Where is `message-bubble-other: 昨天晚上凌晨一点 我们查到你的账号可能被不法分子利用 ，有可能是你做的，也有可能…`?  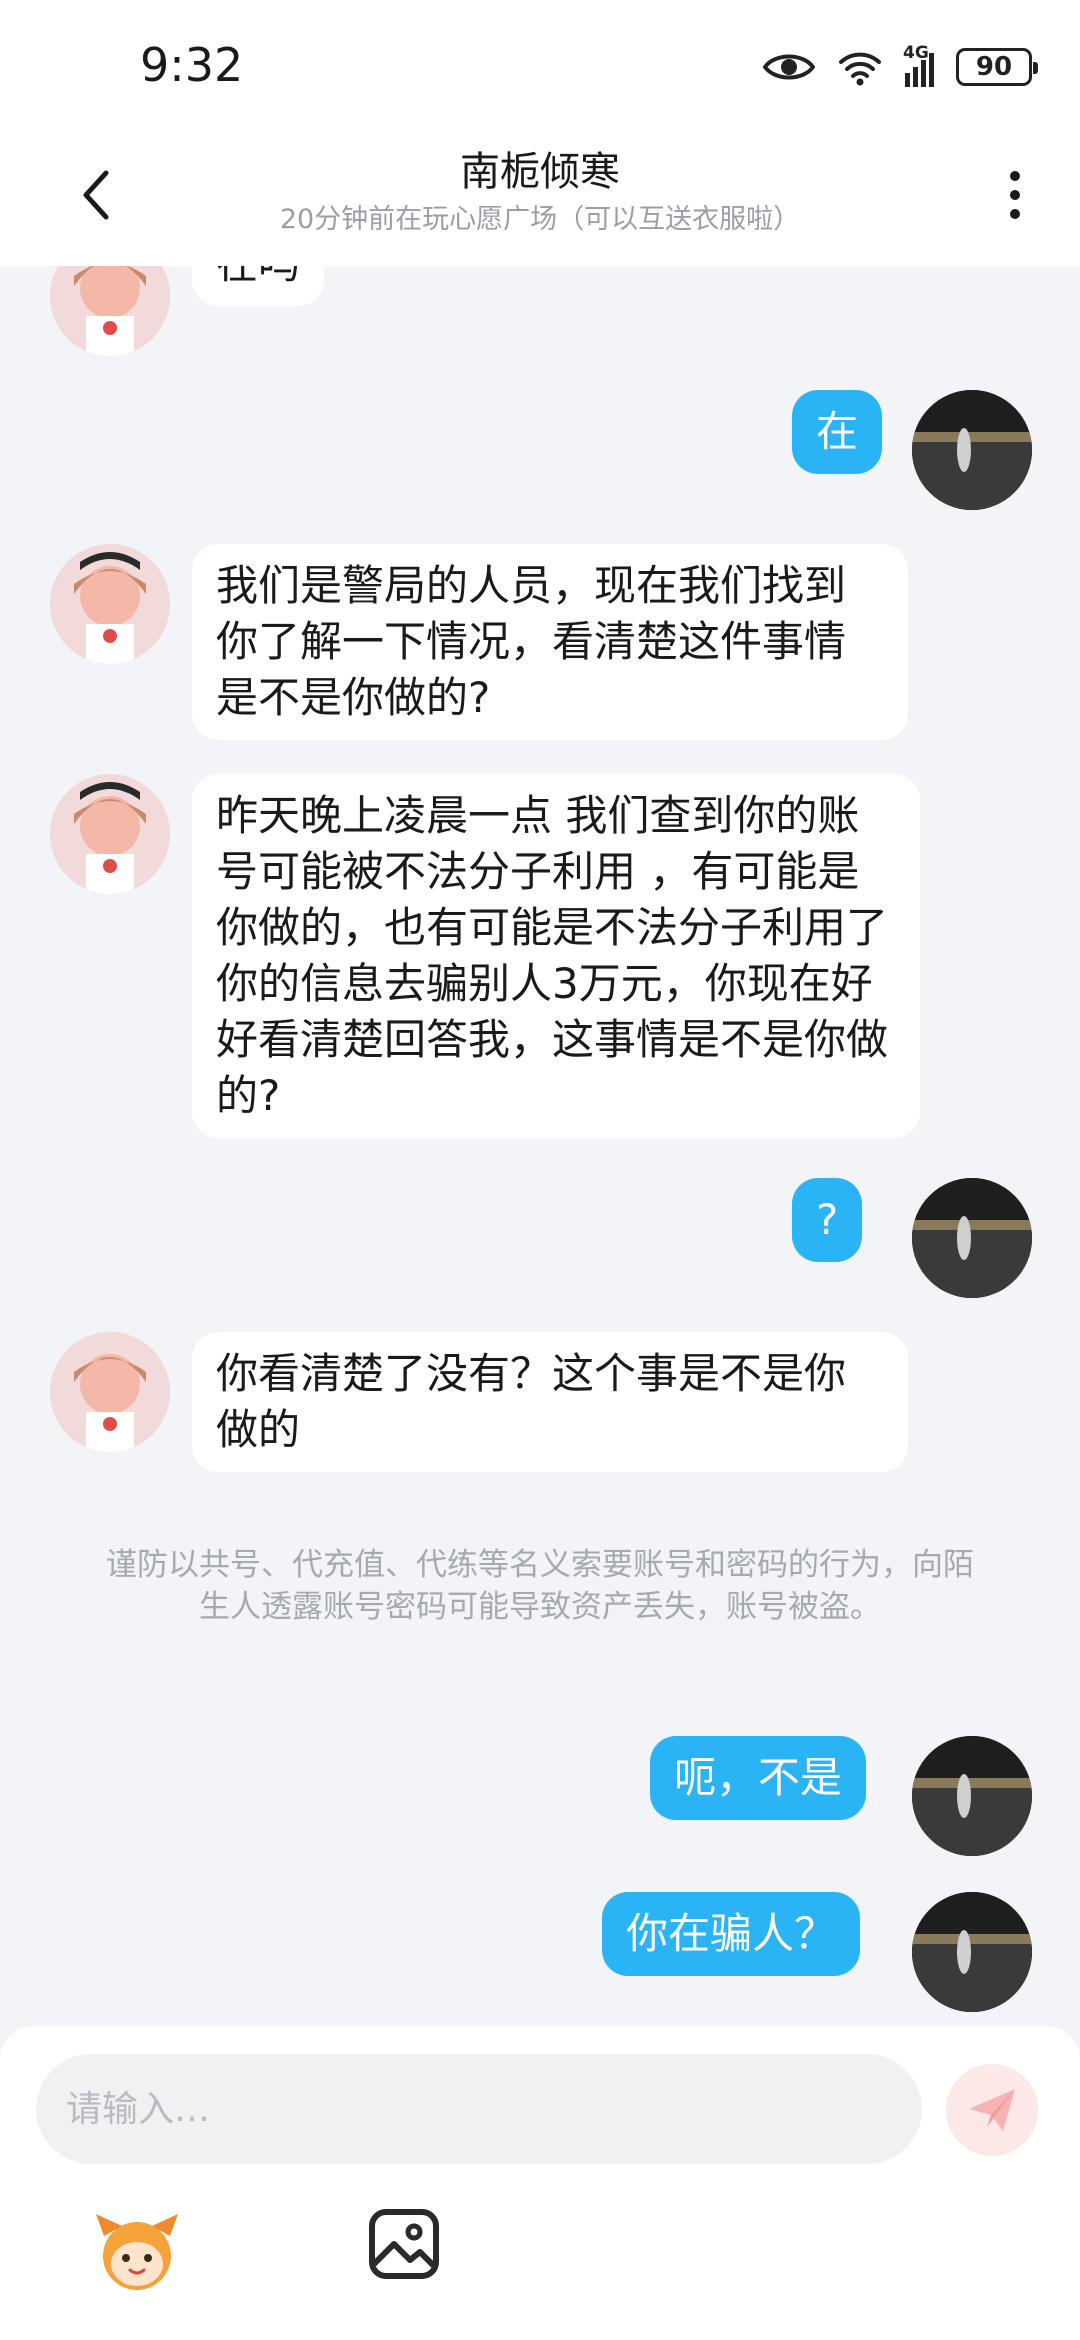 message-bubble-other: 昨天晚上凌晨一点 我们查到你的账号可能被不法分子利用 ，有可能是你做的，也有可能… is located at coordinates (556, 956).